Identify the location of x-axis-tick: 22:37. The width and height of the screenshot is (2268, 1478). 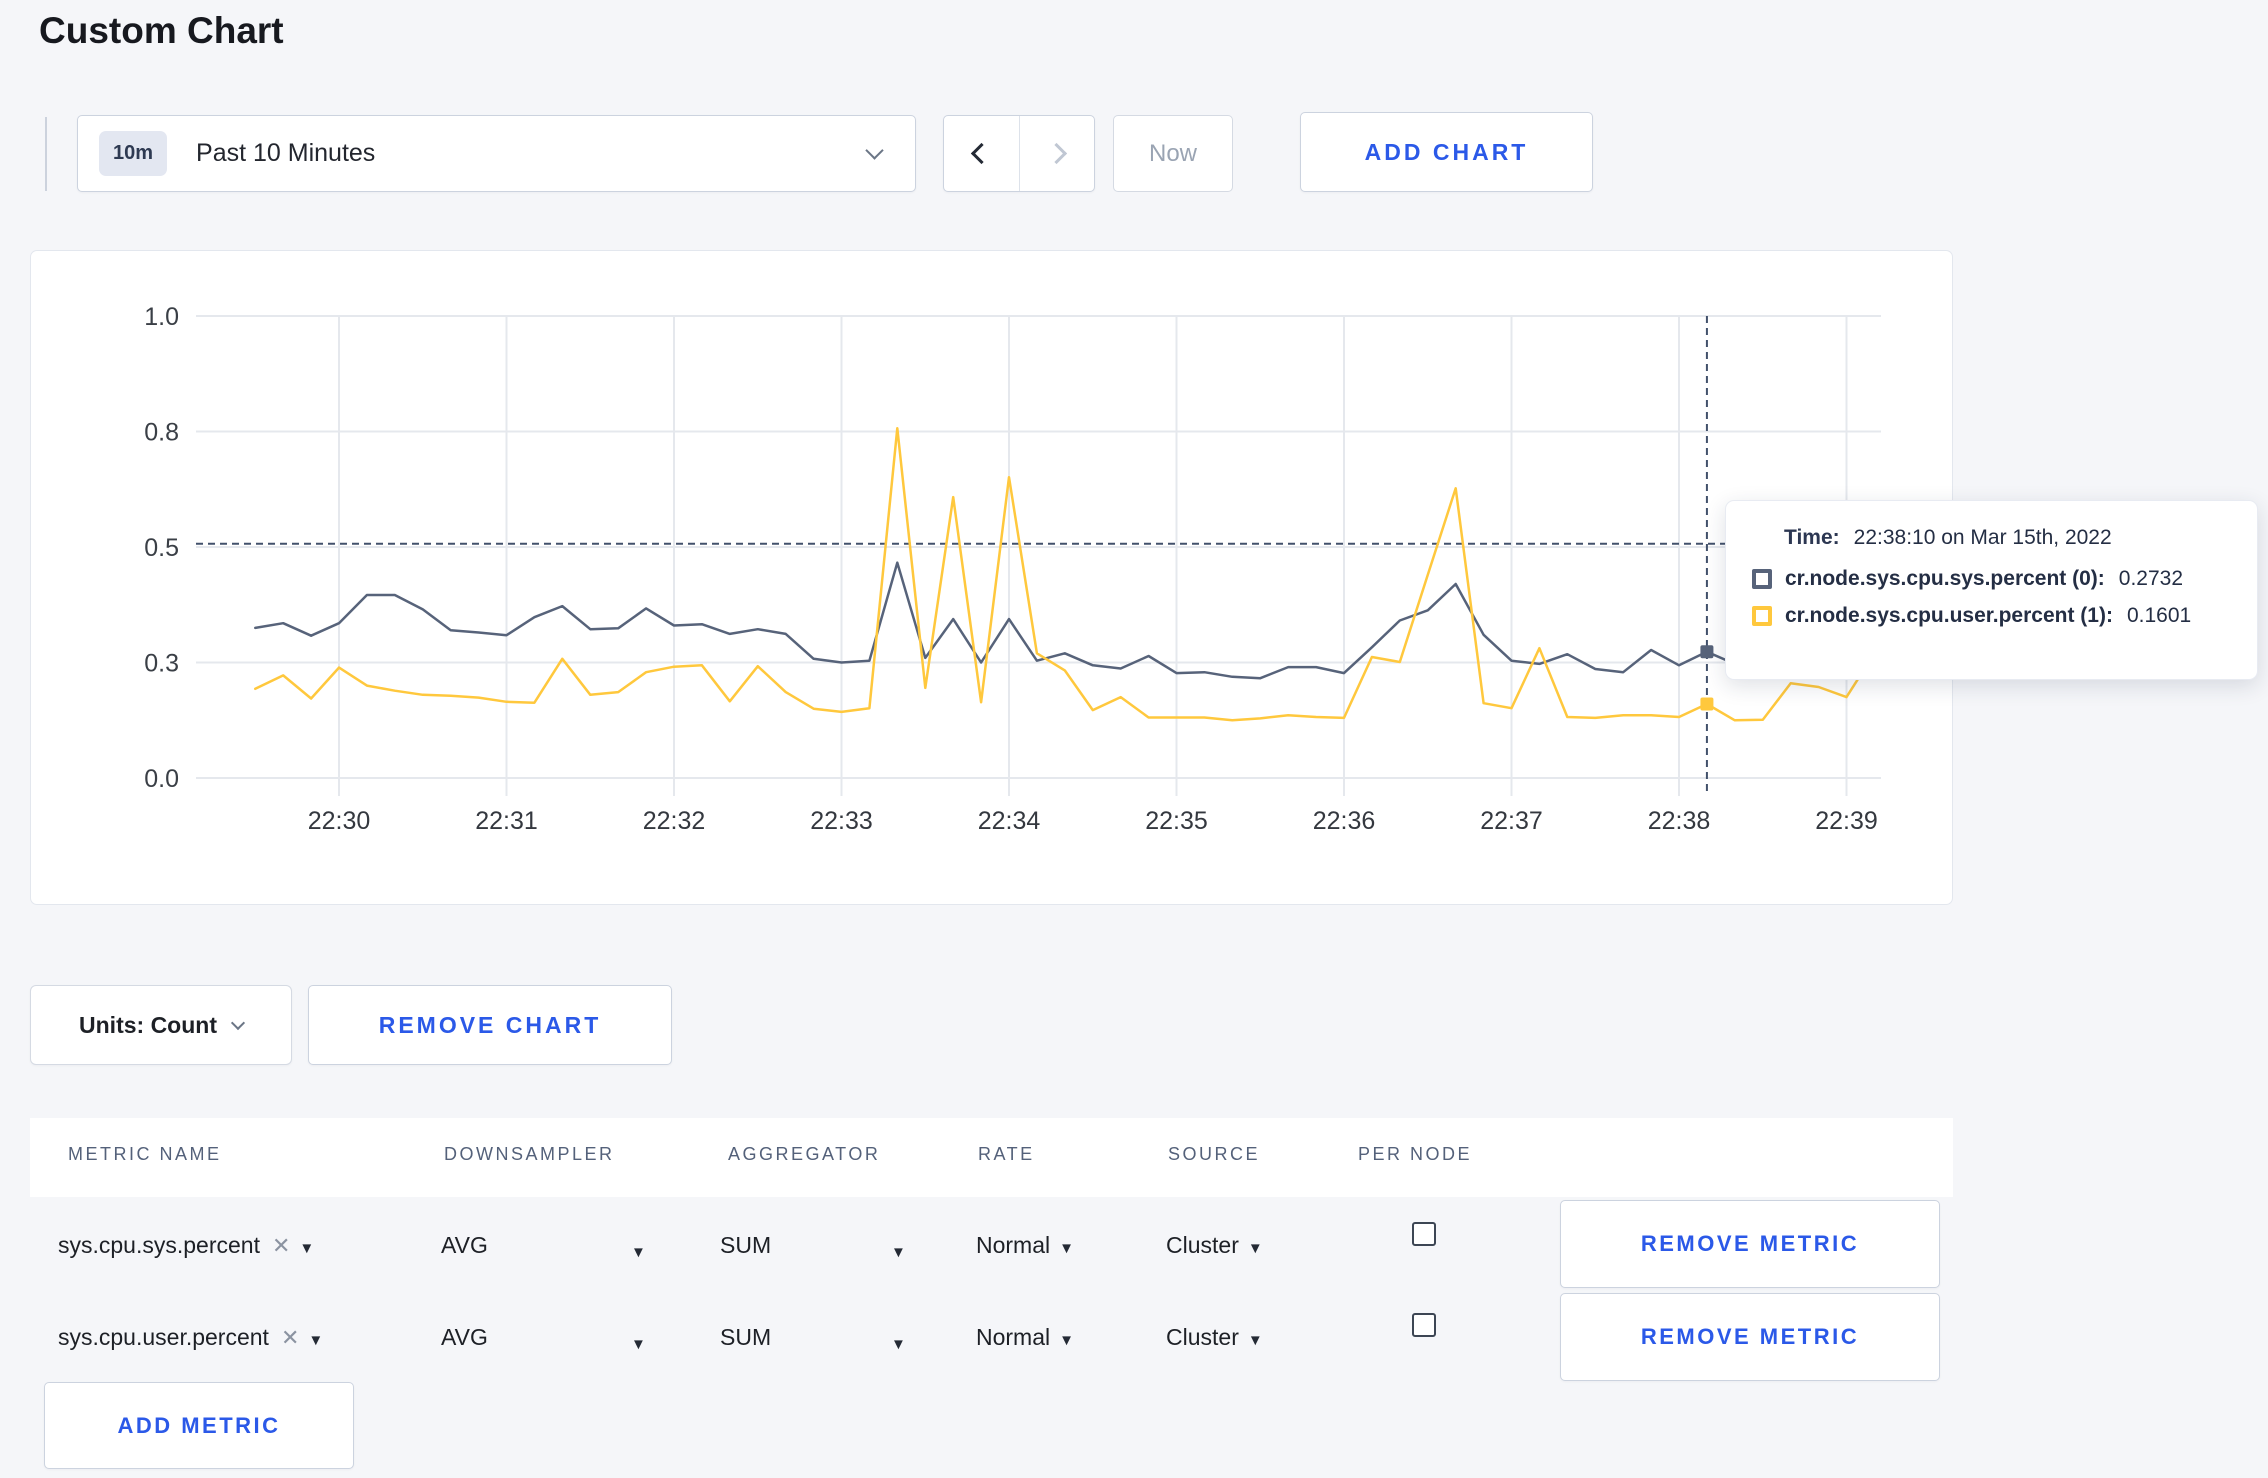
(1511, 821).